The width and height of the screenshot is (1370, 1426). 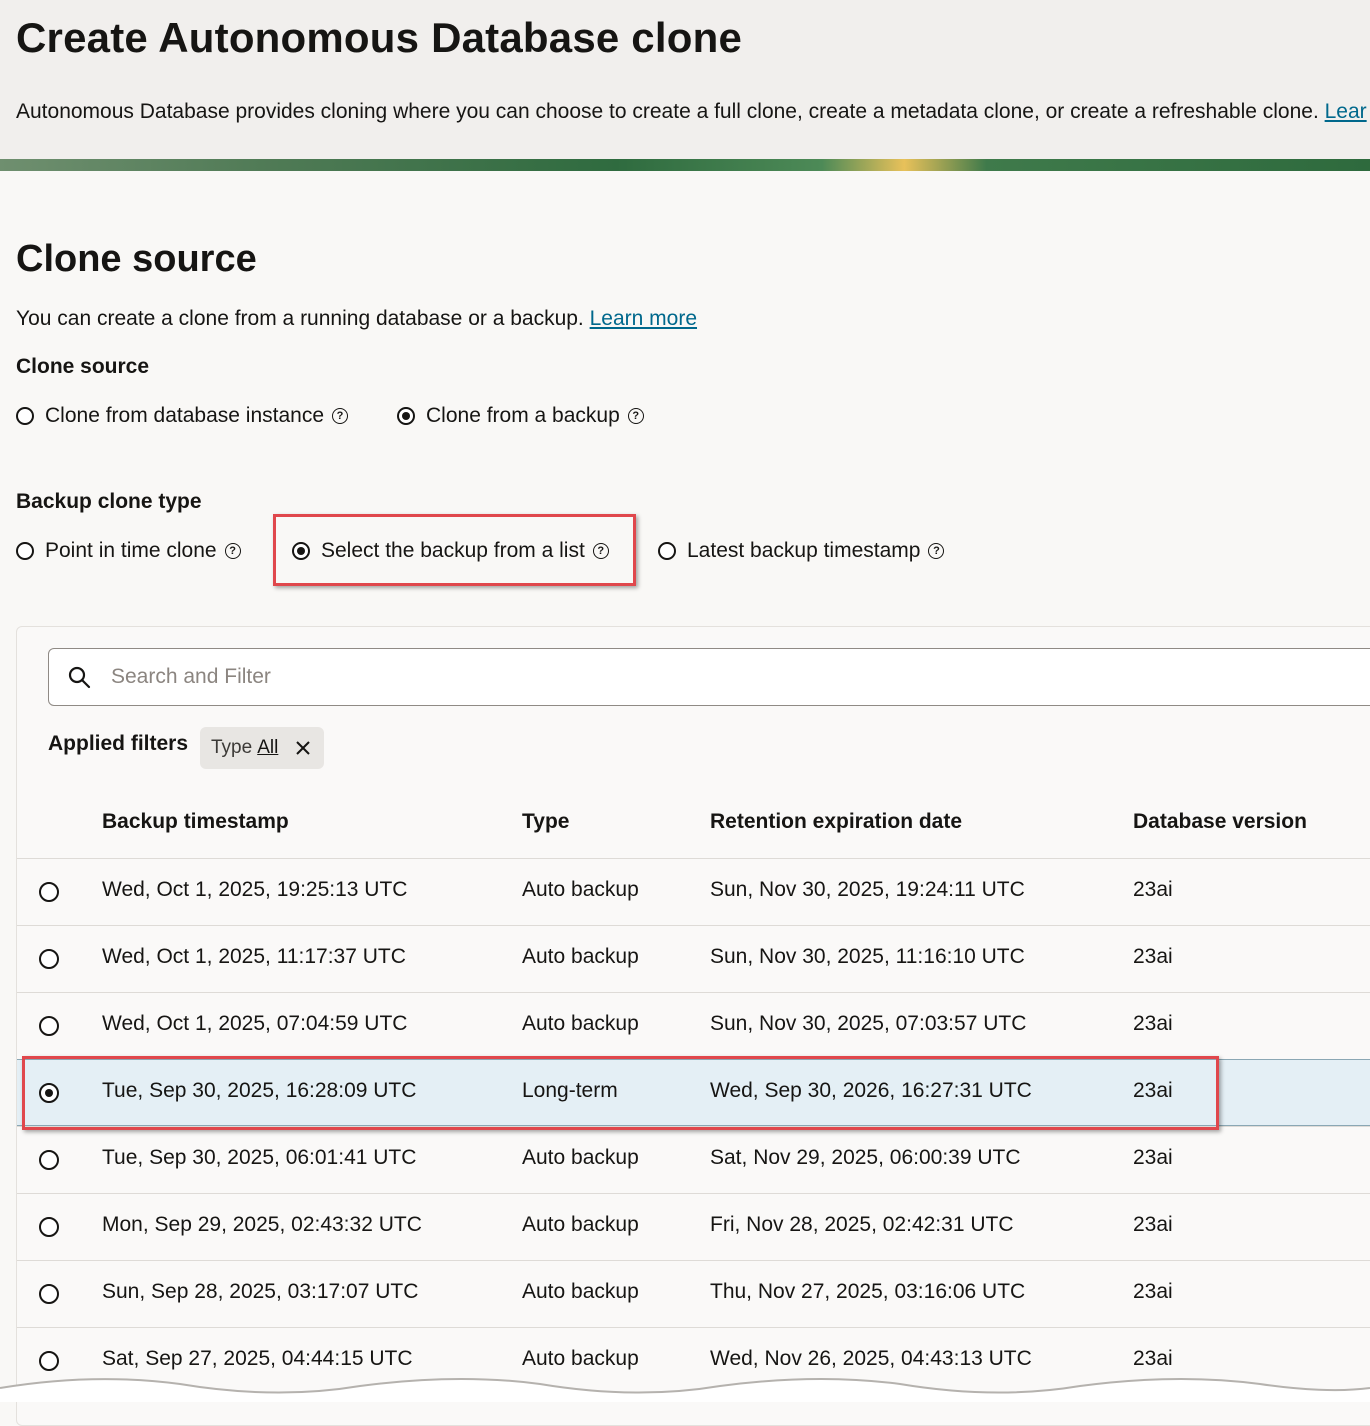 I want to click on cell-retention-date: Fri, Nov 28, 2025, 02:42:31 UTC, so click(x=862, y=1224).